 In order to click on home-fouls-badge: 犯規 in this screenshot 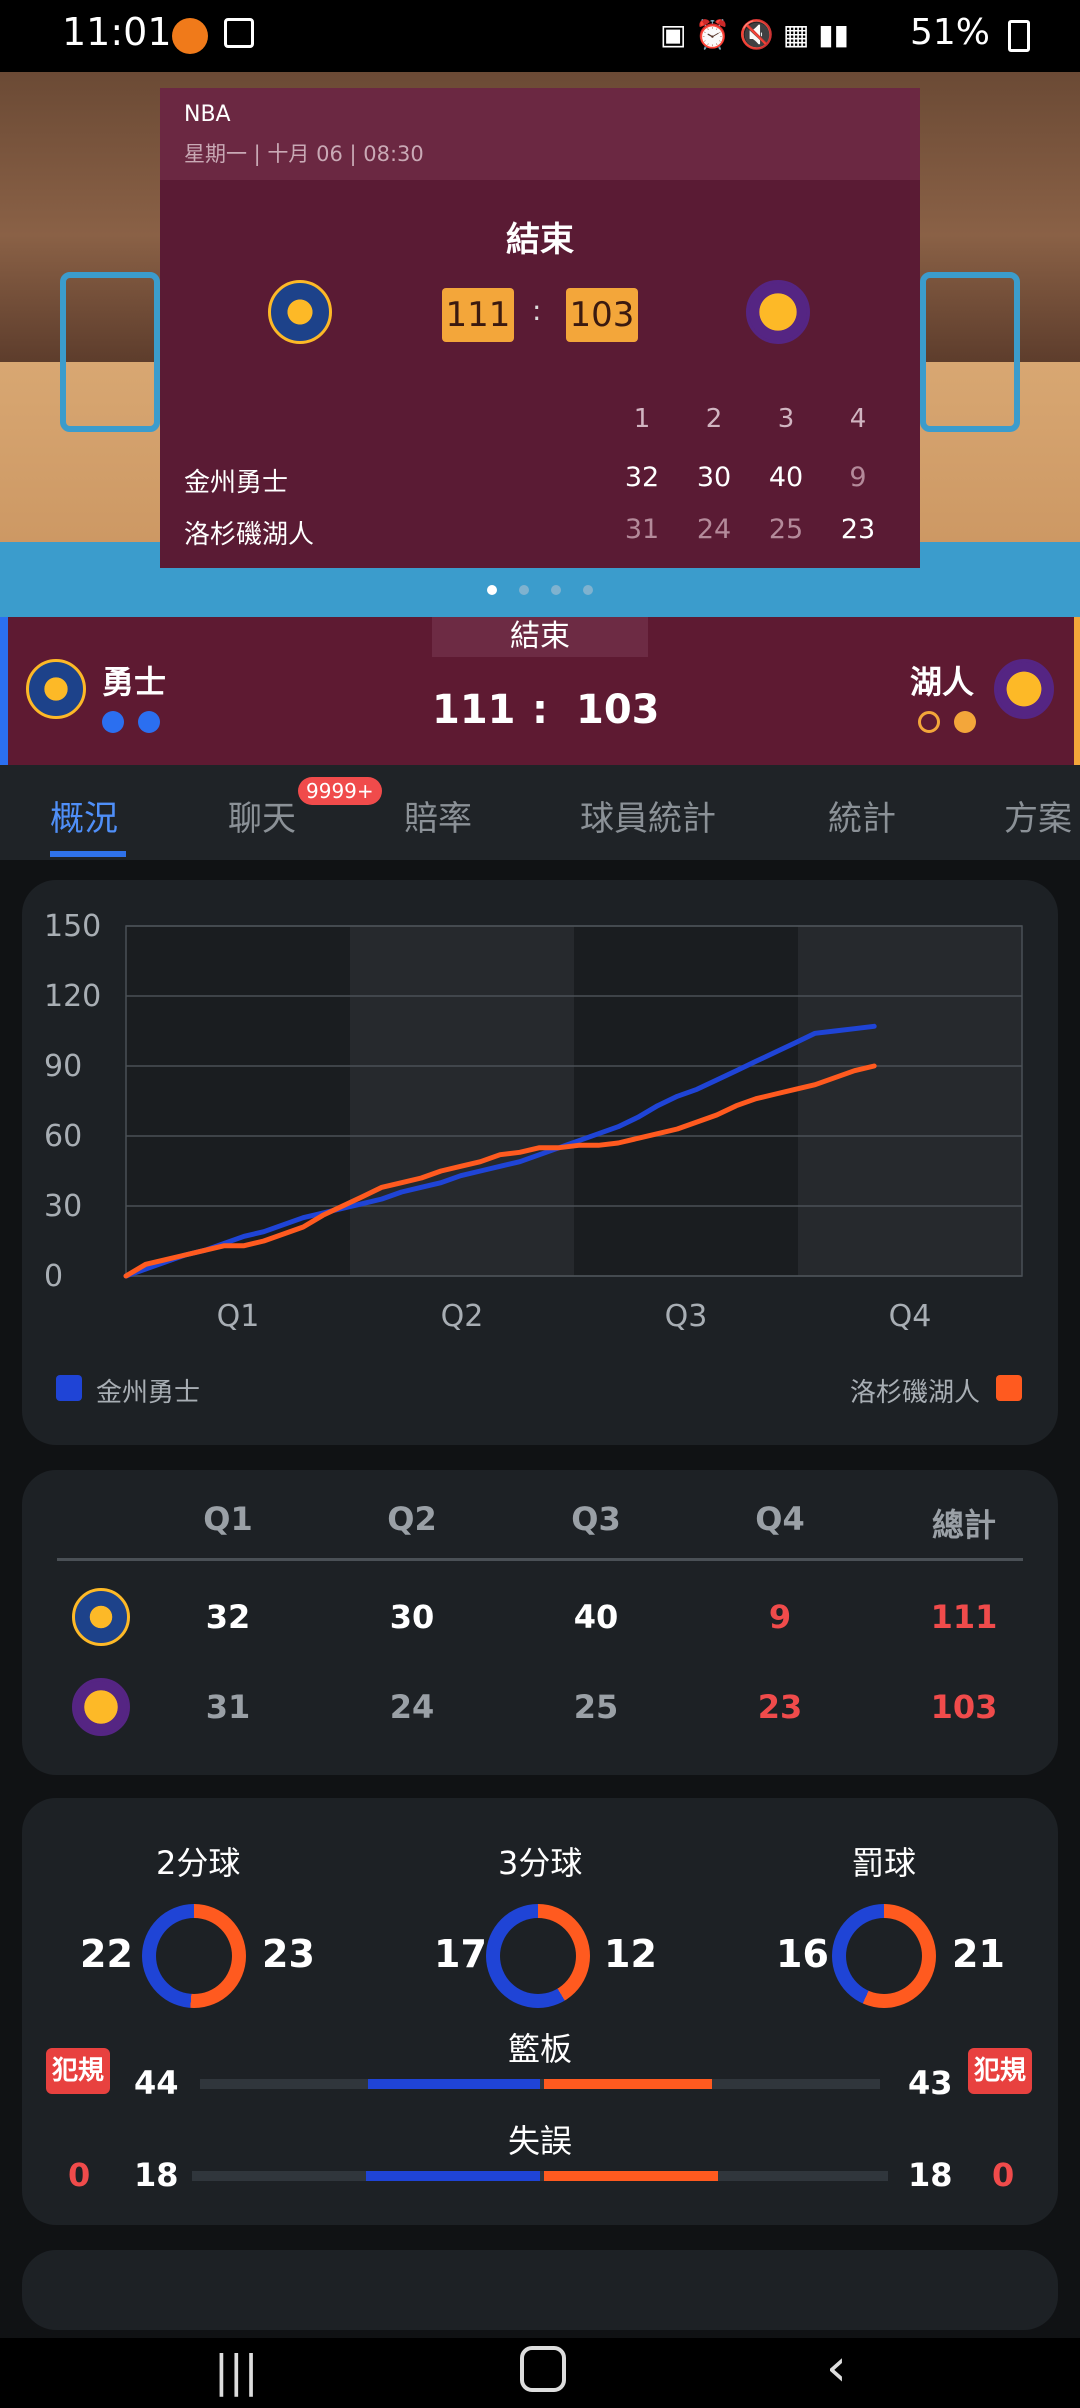, I will do `click(78, 2071)`.